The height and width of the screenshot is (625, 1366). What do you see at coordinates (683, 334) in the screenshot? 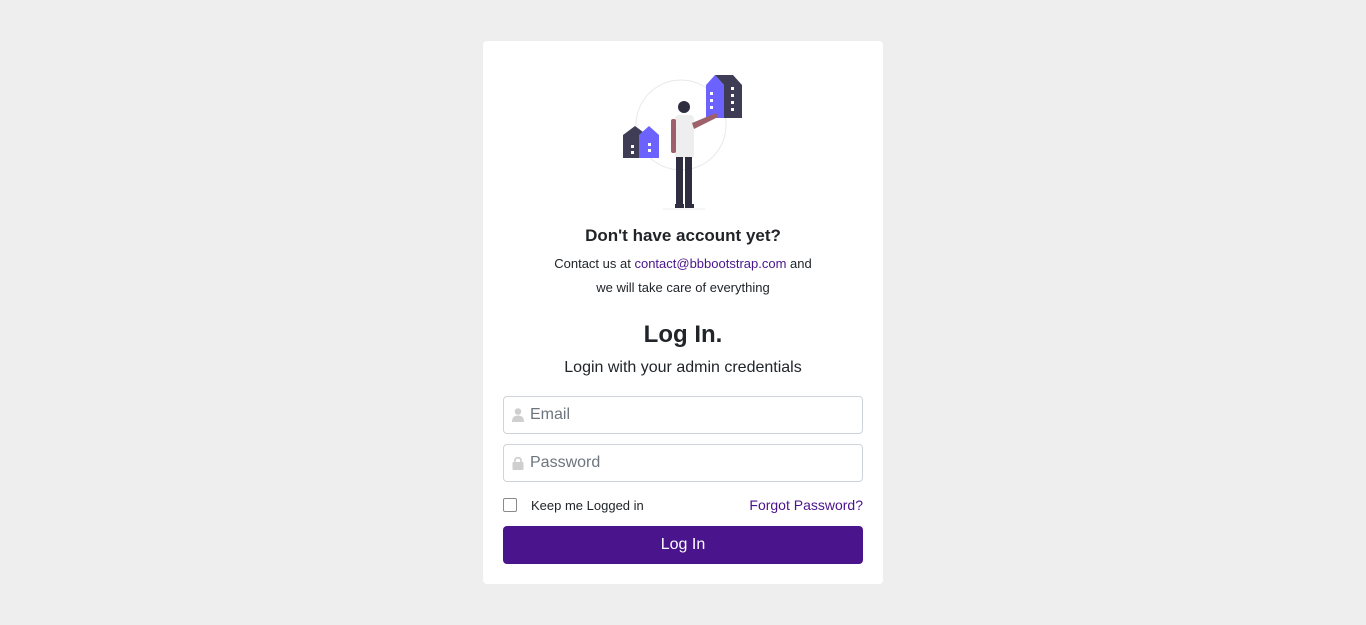
I see `login-title: Log In.` at bounding box center [683, 334].